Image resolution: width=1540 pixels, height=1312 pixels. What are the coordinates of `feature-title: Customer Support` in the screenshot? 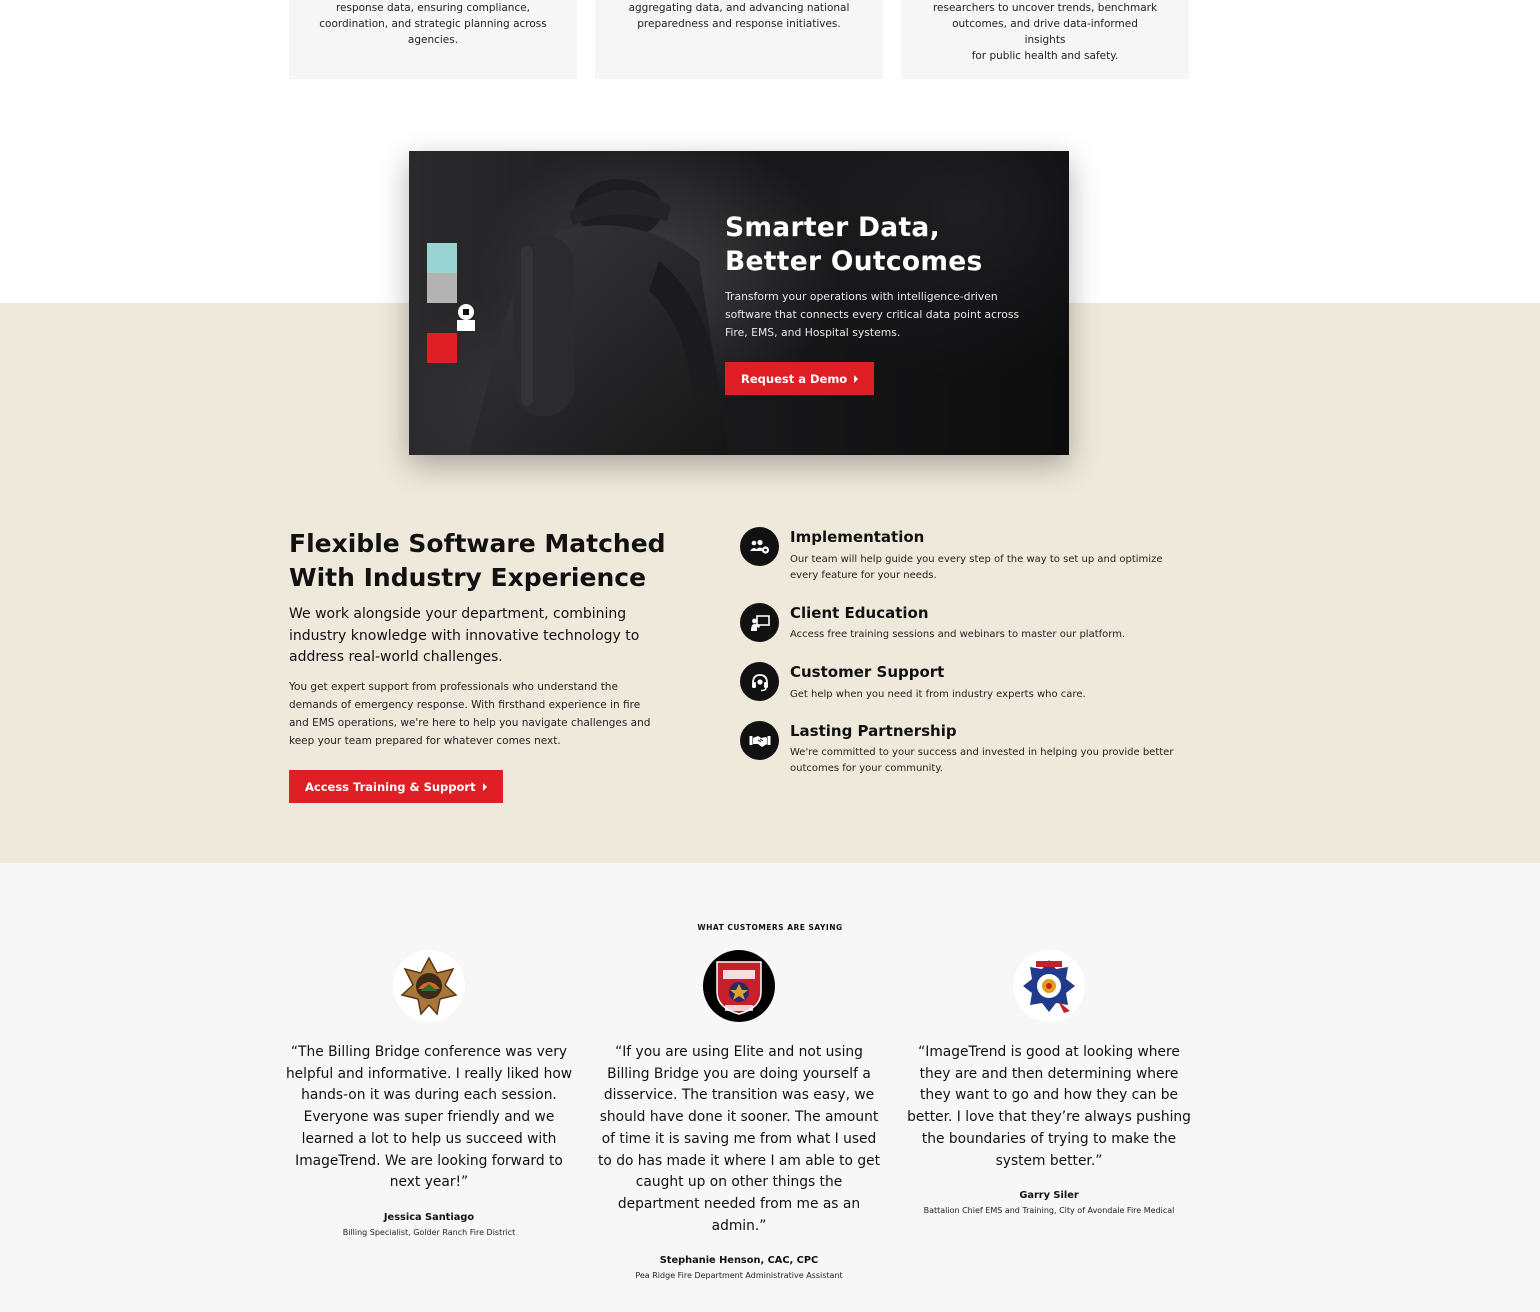 It's located at (867, 672).